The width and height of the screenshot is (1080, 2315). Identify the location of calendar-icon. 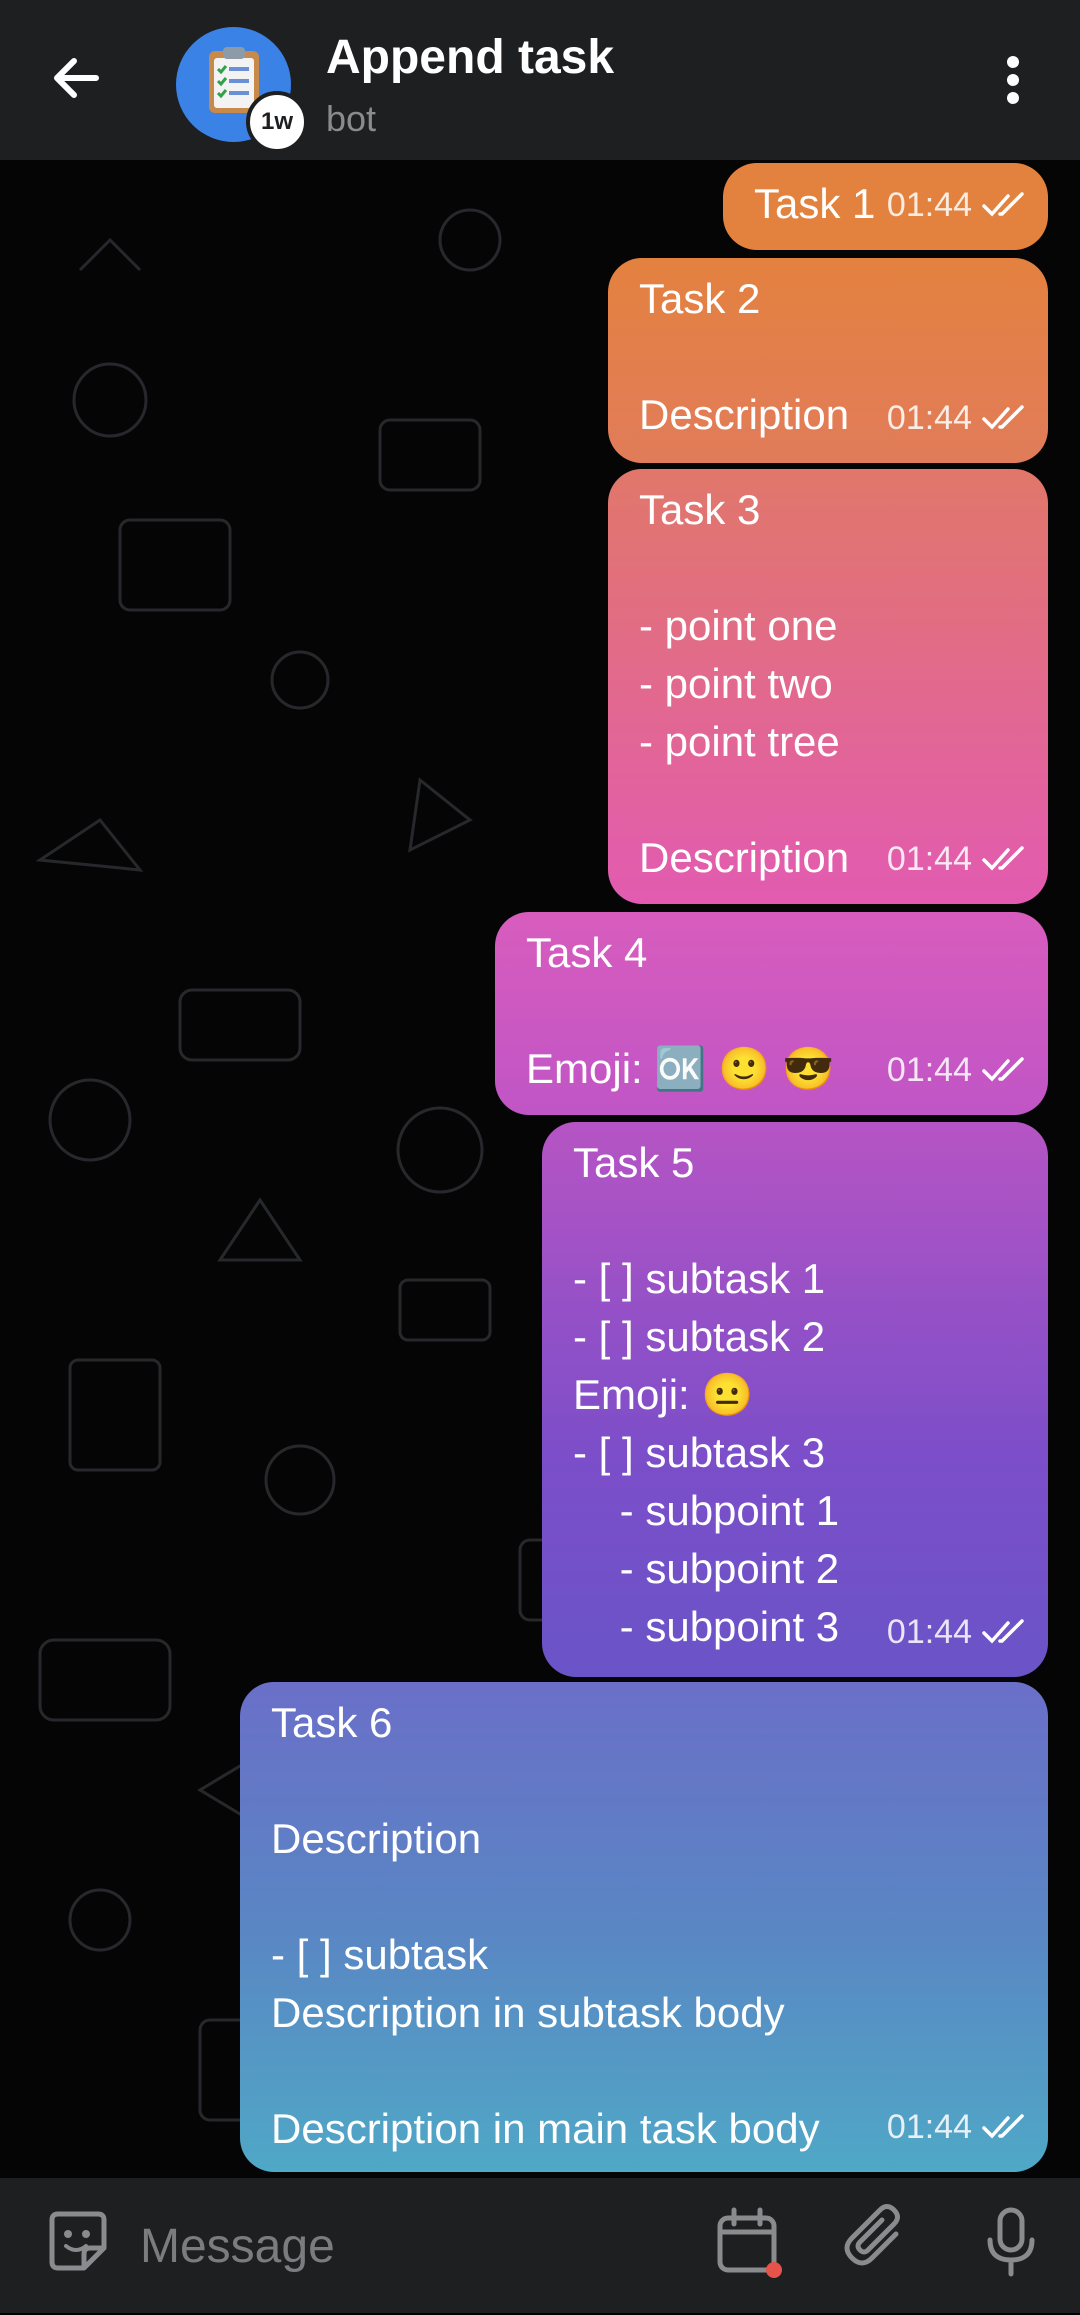
(749, 2242).